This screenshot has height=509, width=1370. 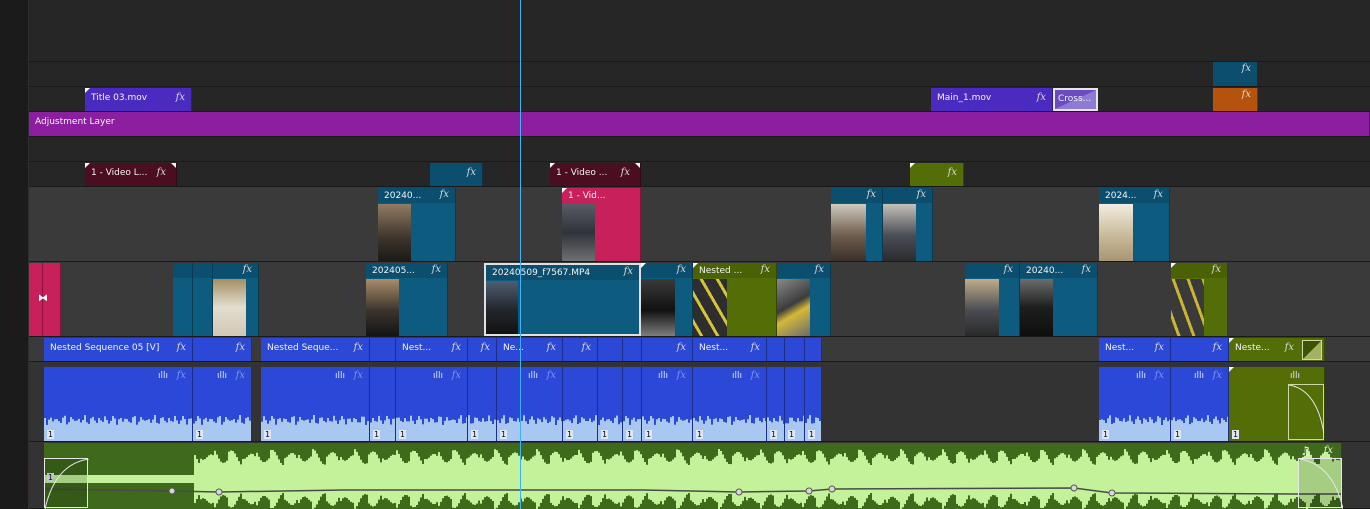 What do you see at coordinates (1312, 350) in the screenshot?
I see `transition-box` at bounding box center [1312, 350].